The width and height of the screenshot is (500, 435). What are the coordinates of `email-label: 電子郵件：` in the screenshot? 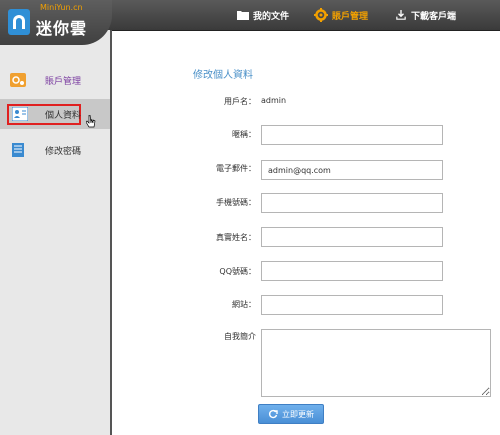 It's located at (236, 168).